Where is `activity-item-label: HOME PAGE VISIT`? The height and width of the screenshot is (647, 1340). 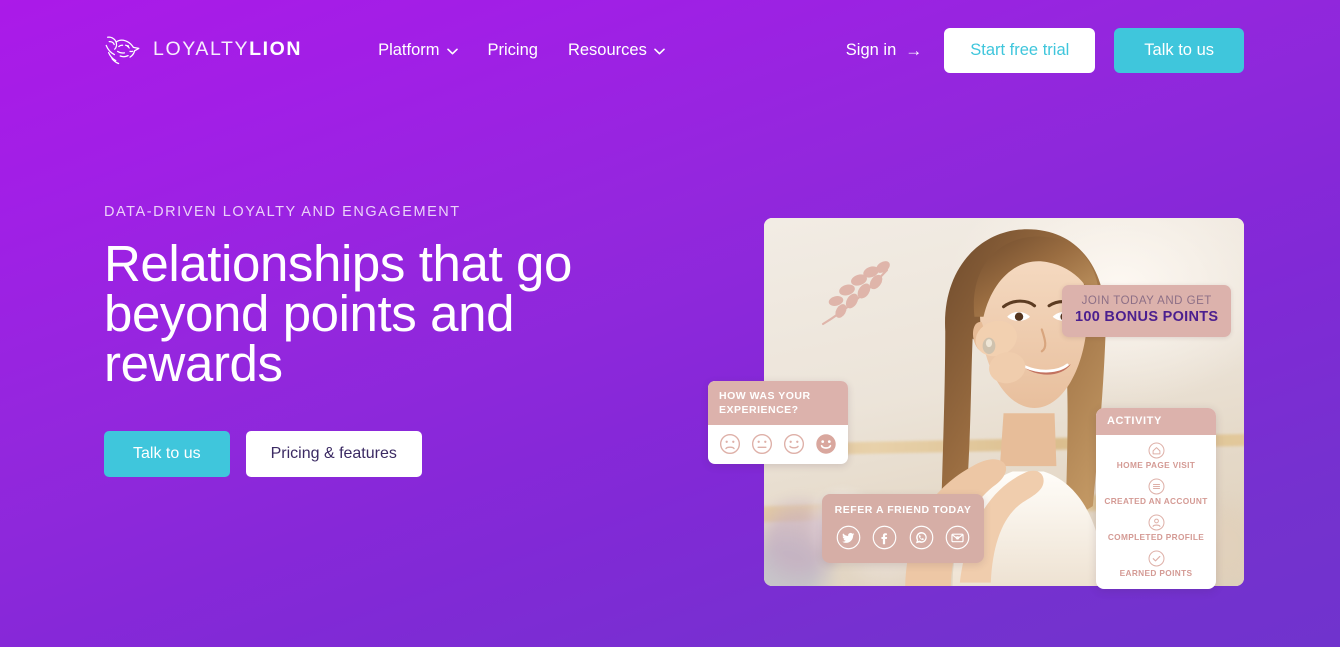
activity-item-label: HOME PAGE VISIT is located at coordinates (1156, 465).